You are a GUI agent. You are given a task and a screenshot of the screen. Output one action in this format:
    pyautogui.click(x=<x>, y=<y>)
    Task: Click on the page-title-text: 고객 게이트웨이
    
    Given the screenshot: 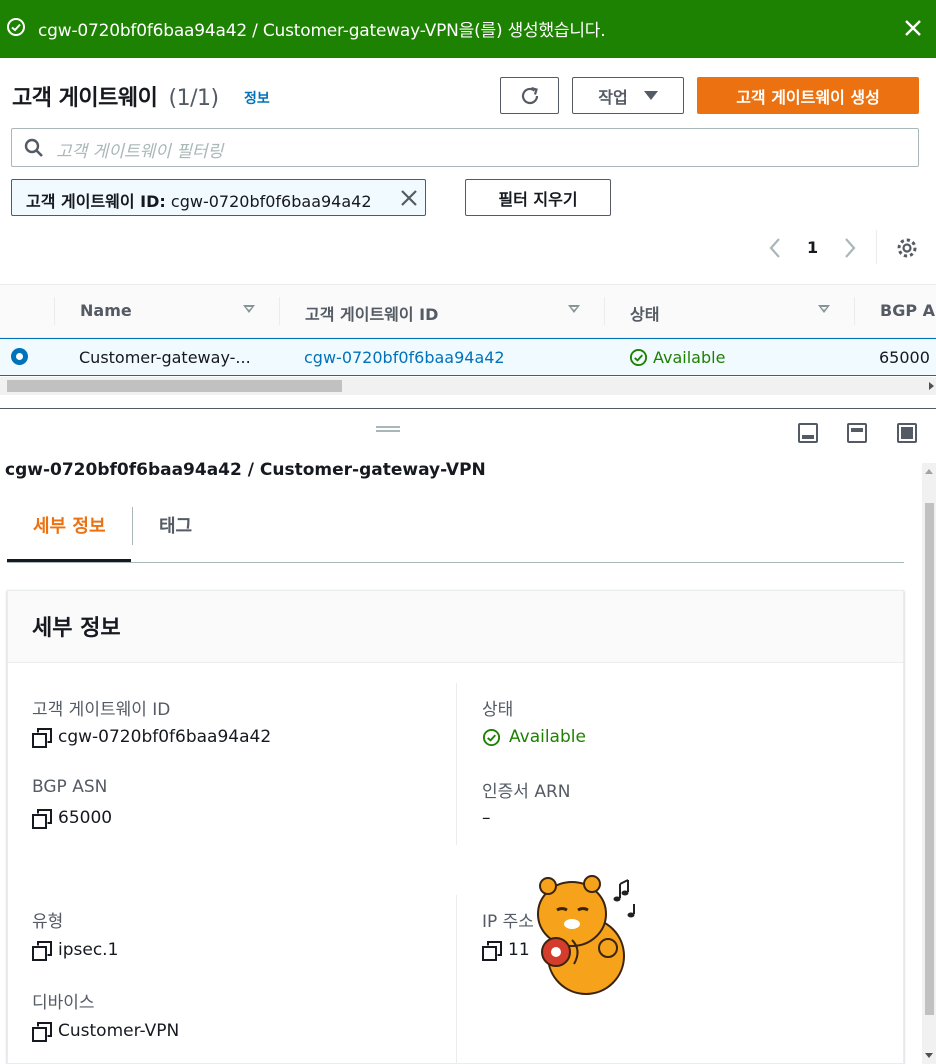 What is the action you would take?
    pyautogui.click(x=85, y=98)
    